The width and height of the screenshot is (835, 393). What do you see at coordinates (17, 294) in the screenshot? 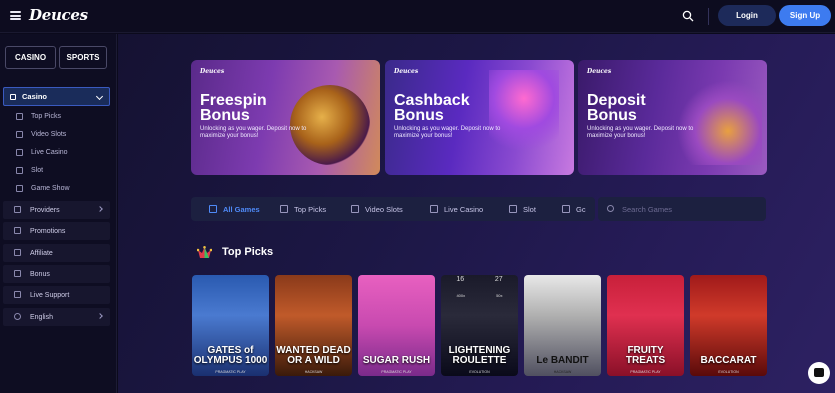
I see `headset-icon` at bounding box center [17, 294].